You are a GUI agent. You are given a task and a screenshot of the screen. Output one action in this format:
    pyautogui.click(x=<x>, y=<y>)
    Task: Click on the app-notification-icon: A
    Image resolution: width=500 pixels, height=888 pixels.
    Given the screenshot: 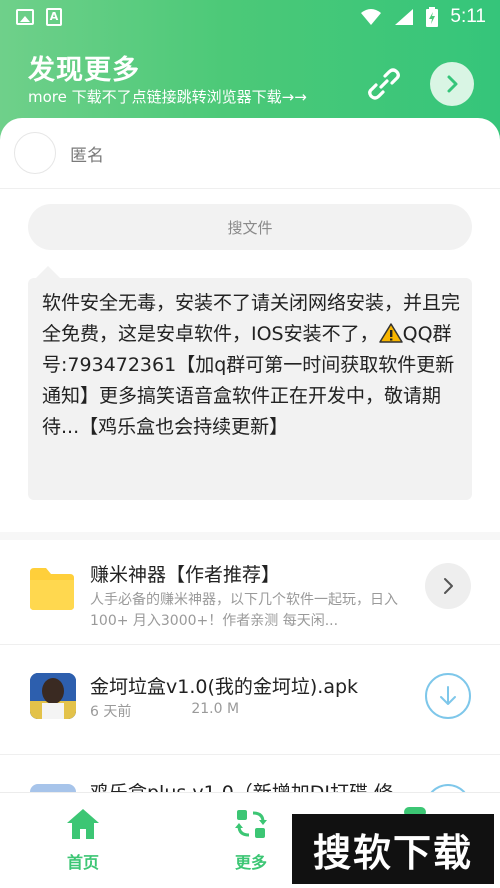 What is the action you would take?
    pyautogui.click(x=54, y=17)
    